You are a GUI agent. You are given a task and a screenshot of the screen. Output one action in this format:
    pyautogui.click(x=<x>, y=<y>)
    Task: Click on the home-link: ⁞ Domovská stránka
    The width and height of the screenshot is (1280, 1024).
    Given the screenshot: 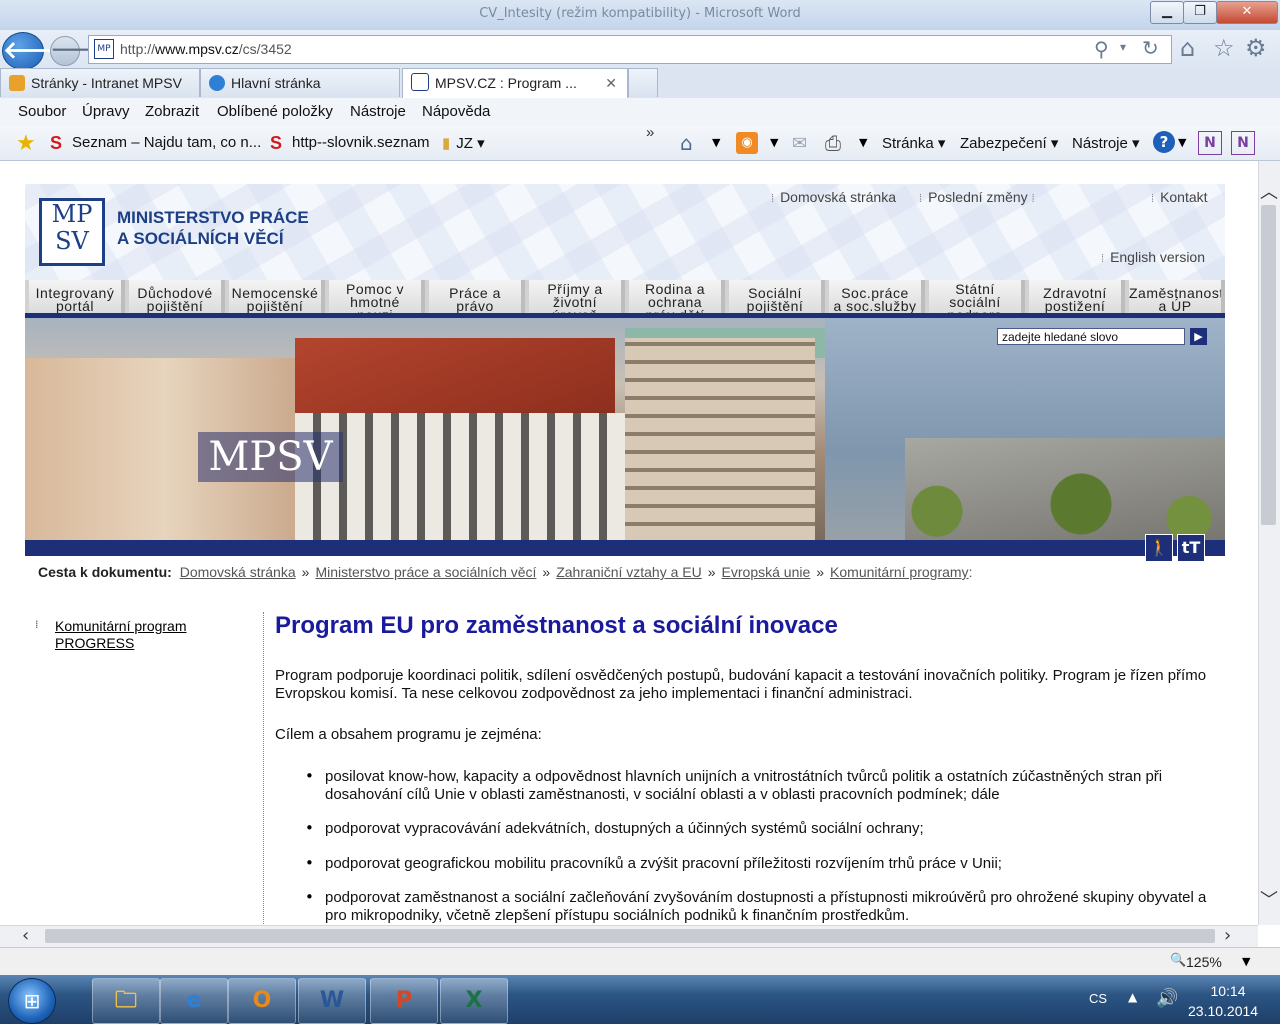 What is the action you would take?
    pyautogui.click(x=833, y=197)
    